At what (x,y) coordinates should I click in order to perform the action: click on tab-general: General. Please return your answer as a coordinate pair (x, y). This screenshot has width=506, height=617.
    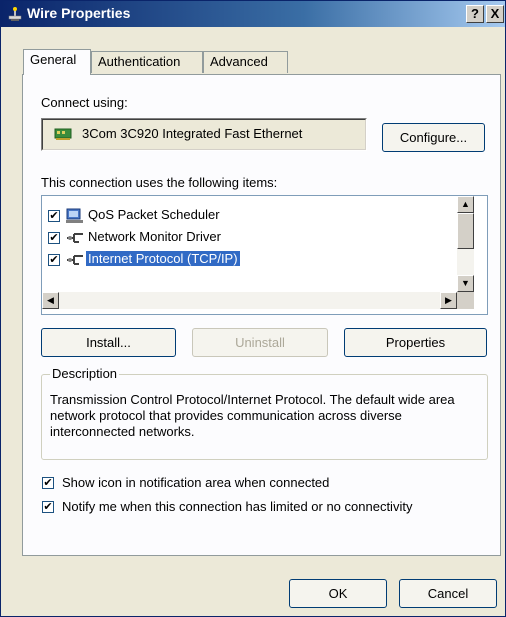
    Looking at the image, I should click on (57, 62).